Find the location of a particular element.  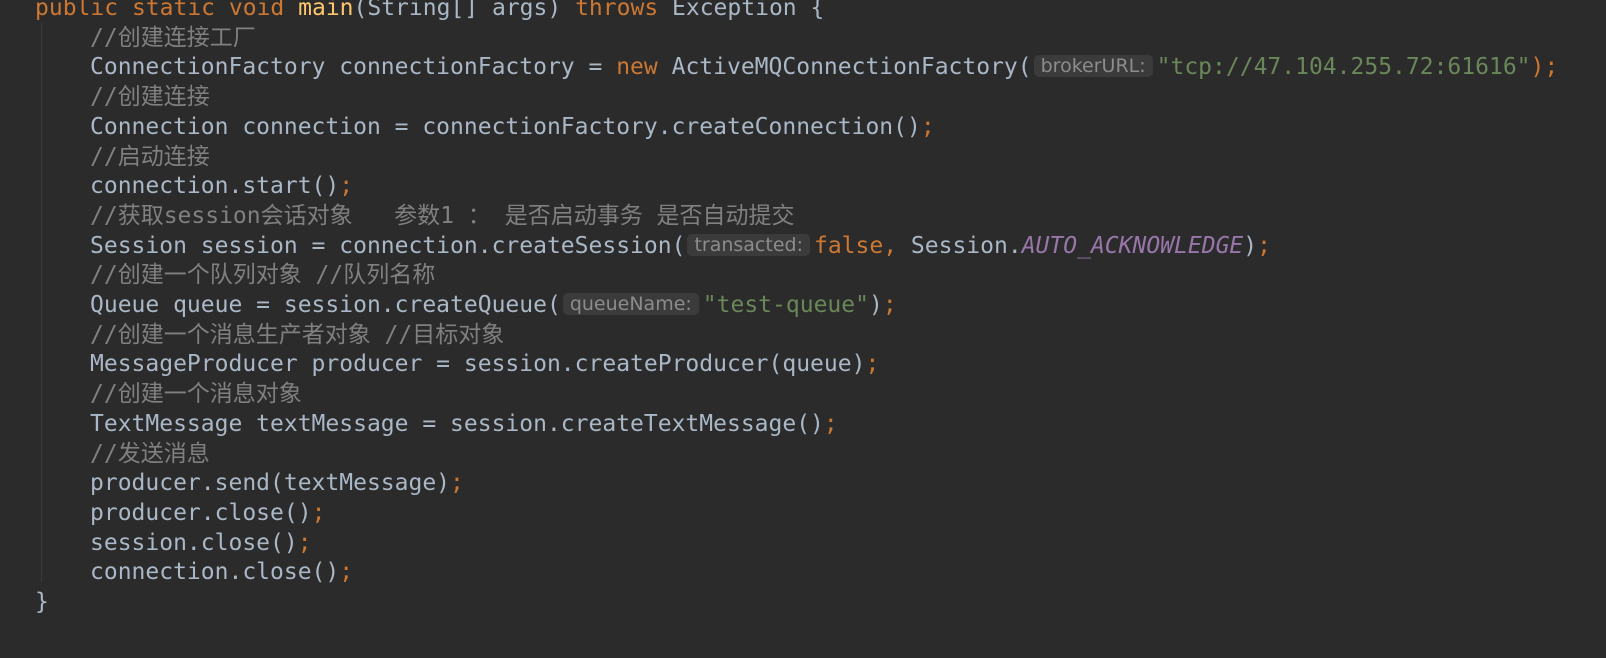

keyword-token: void is located at coordinates (263, 10).